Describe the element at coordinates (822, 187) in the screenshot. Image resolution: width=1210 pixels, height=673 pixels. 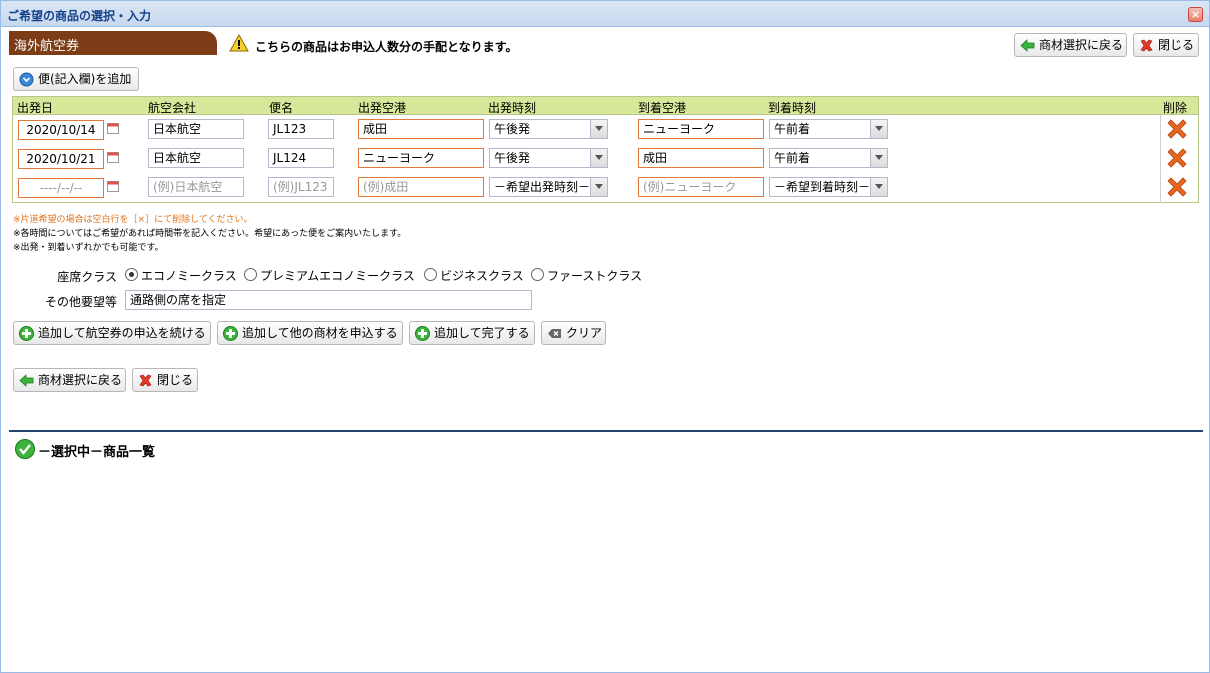
I see `arr-time-value: －希望到着時刻－` at that location.